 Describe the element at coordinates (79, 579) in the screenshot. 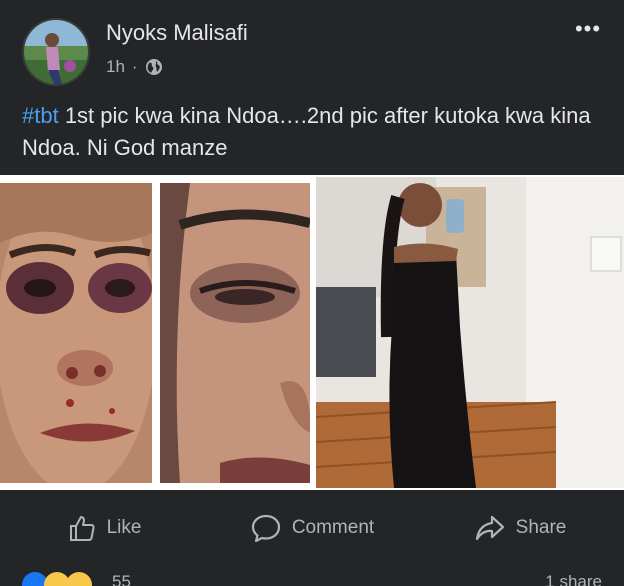

I see `sad-reaction-icon` at that location.